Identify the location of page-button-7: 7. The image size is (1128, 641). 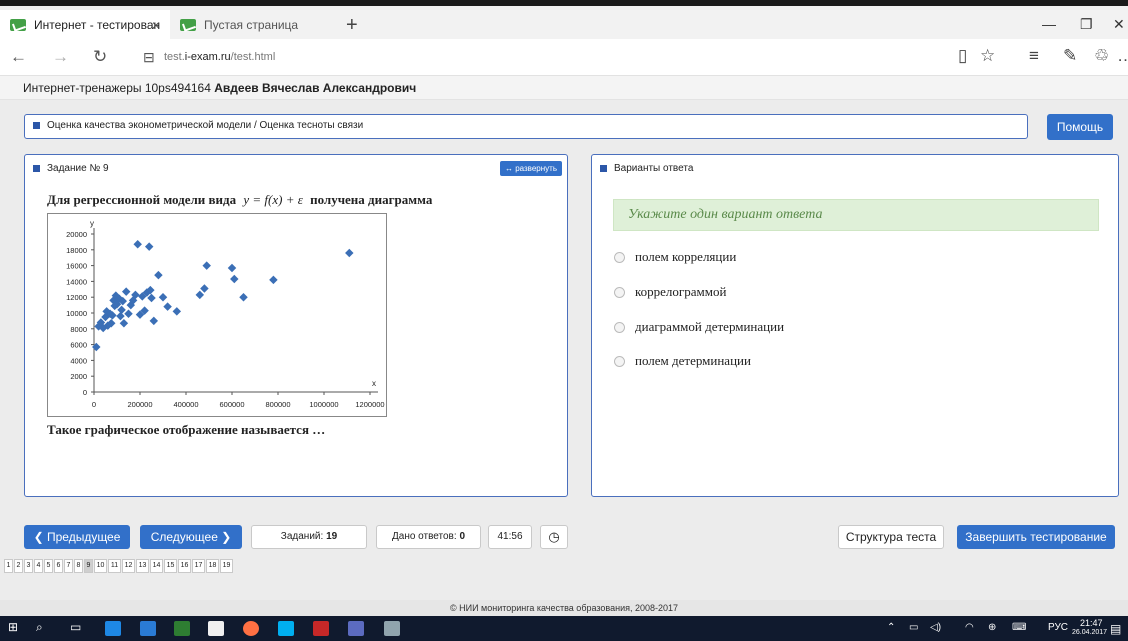
(68, 566).